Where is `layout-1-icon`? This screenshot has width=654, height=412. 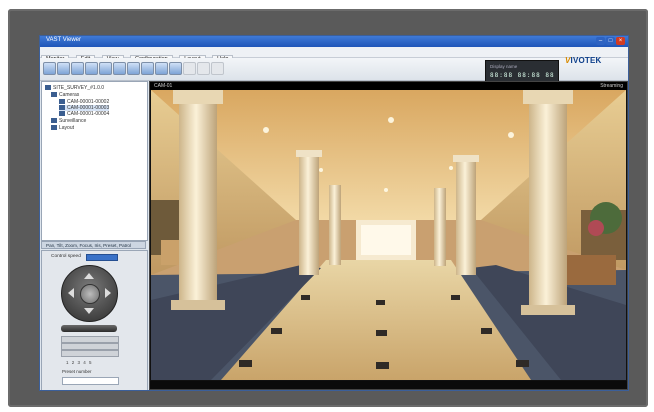 layout-1-icon is located at coordinates (49, 68).